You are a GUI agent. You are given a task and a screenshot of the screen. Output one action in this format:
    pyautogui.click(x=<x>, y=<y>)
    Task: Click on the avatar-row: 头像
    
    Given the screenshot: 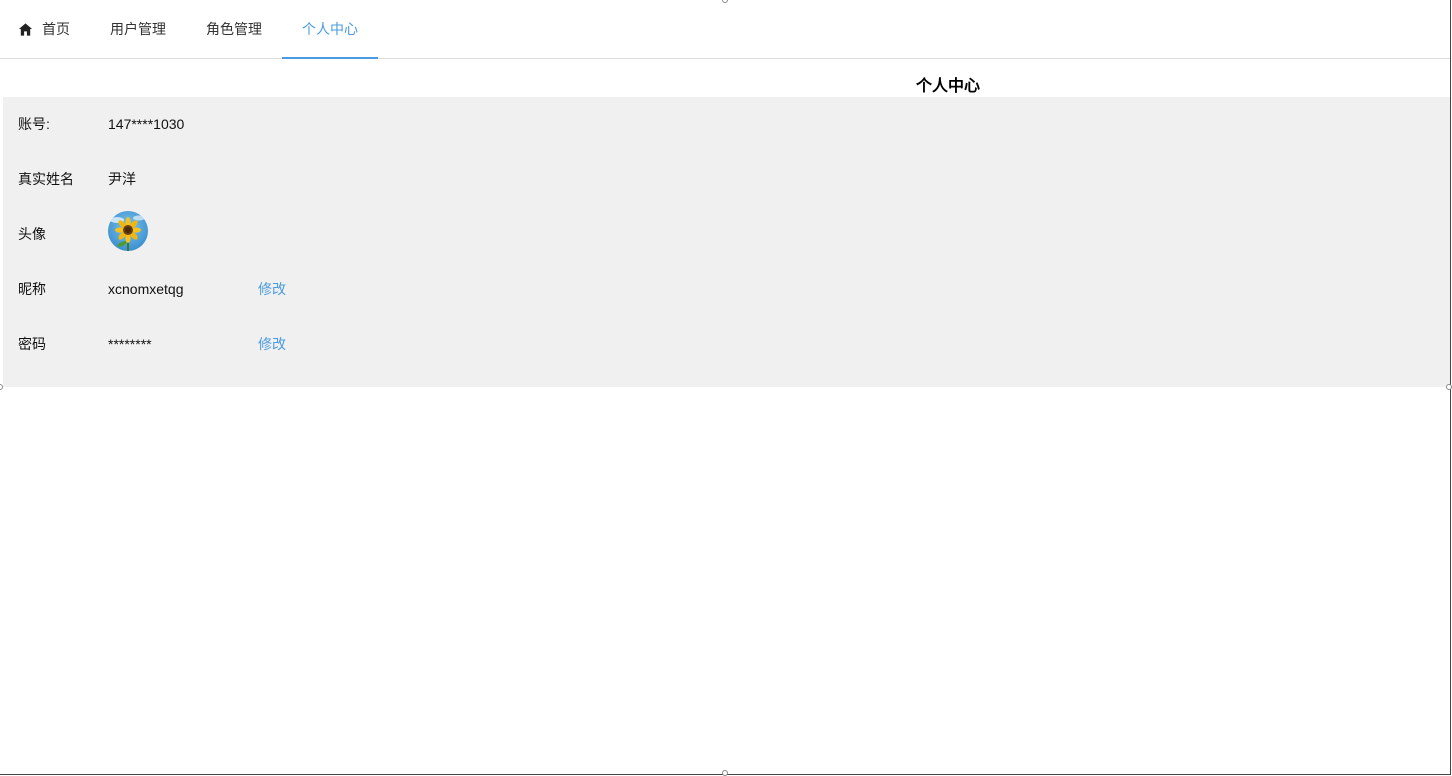 What is the action you would take?
    pyautogui.click(x=83, y=231)
    